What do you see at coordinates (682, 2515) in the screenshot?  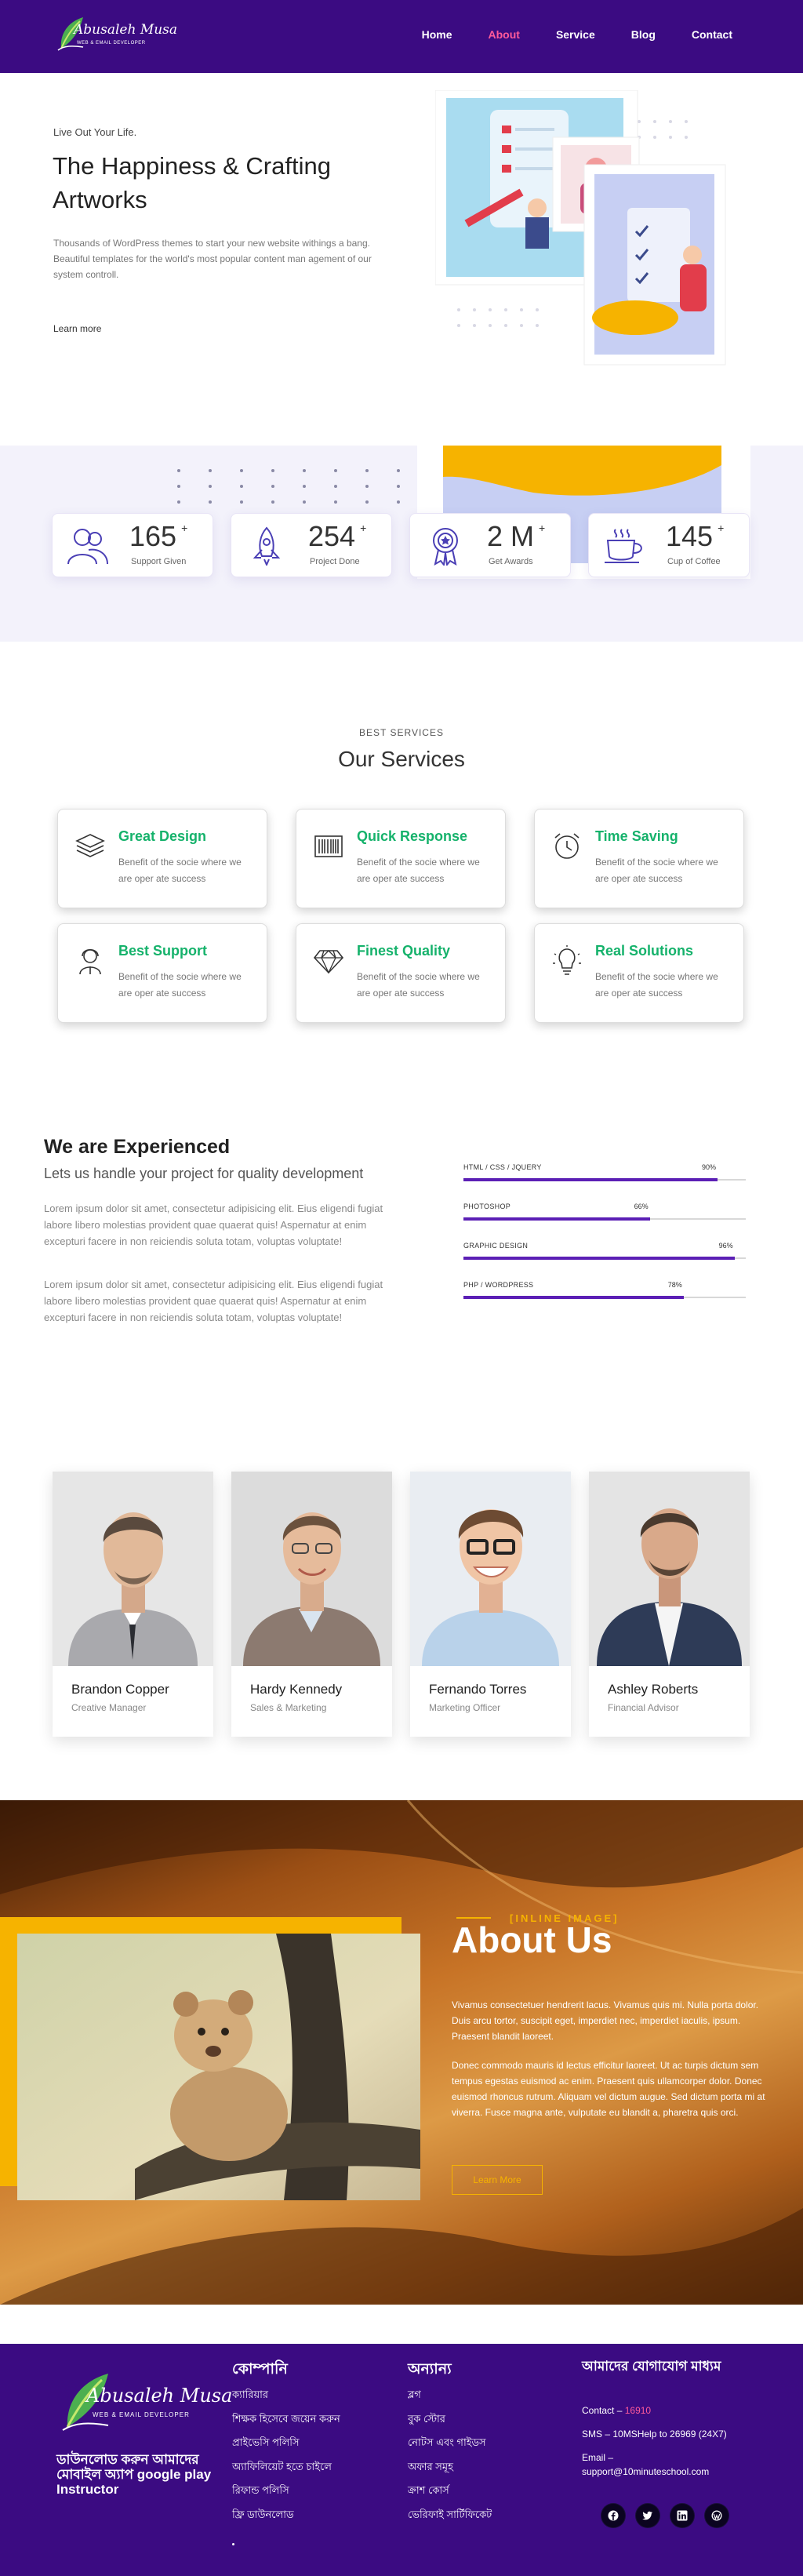 I see `linkedin-icon` at bounding box center [682, 2515].